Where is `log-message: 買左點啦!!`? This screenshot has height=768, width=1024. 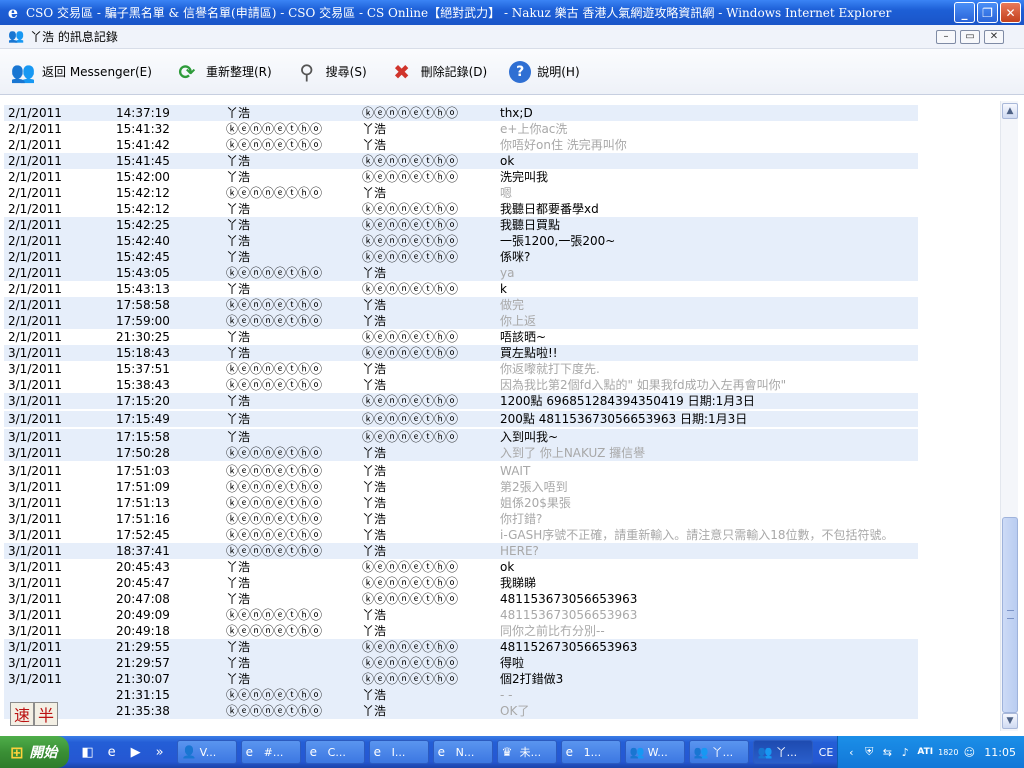
log-message: 買左點啦!! is located at coordinates (529, 353).